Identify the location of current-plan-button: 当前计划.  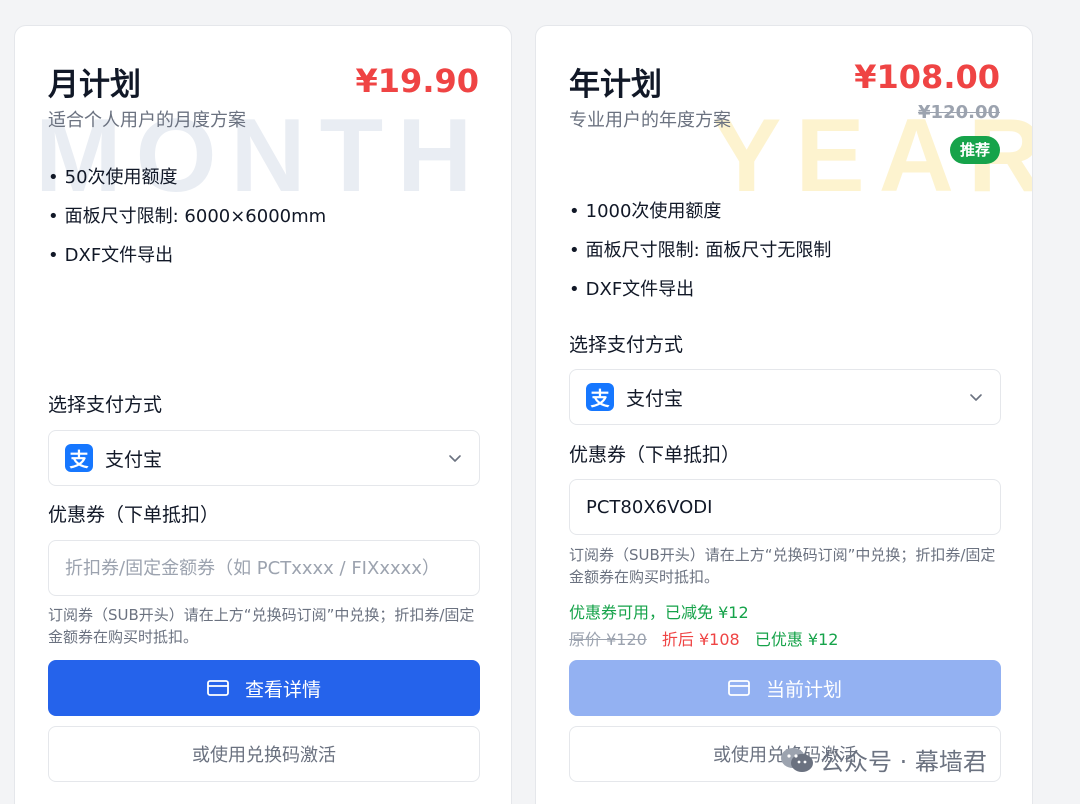
(785, 688).